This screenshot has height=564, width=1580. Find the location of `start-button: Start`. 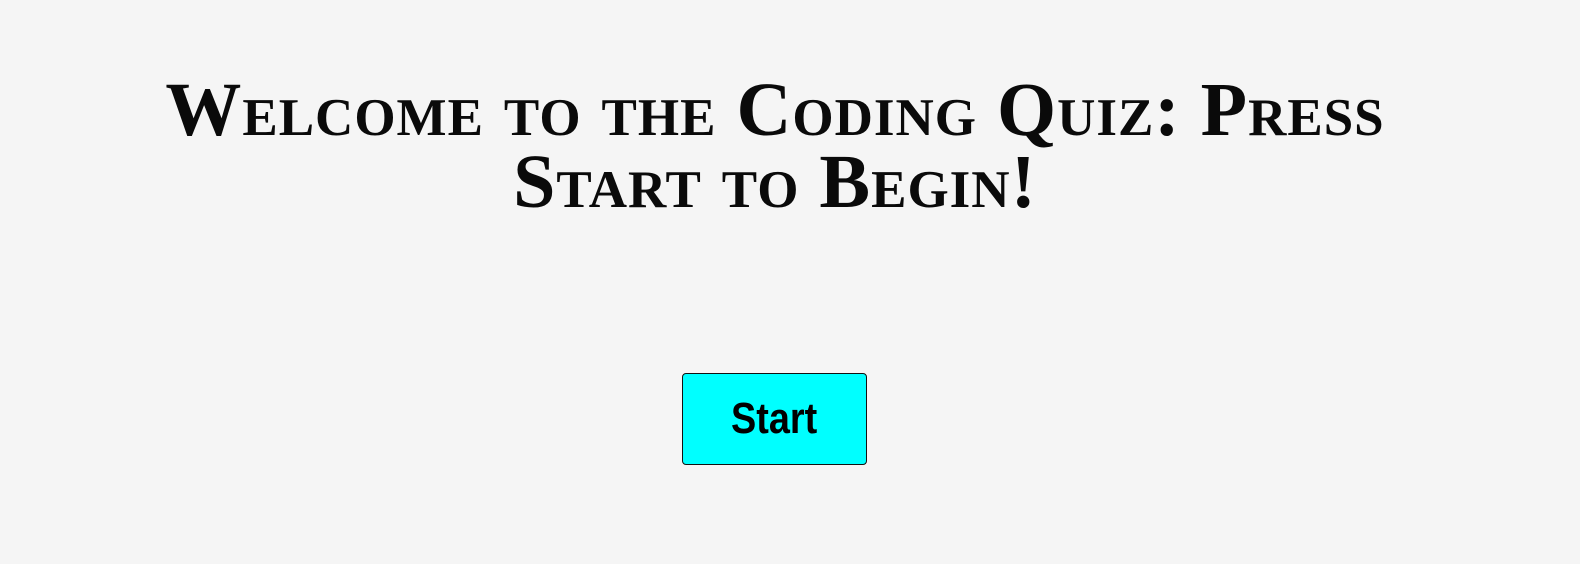

start-button: Start is located at coordinates (774, 419).